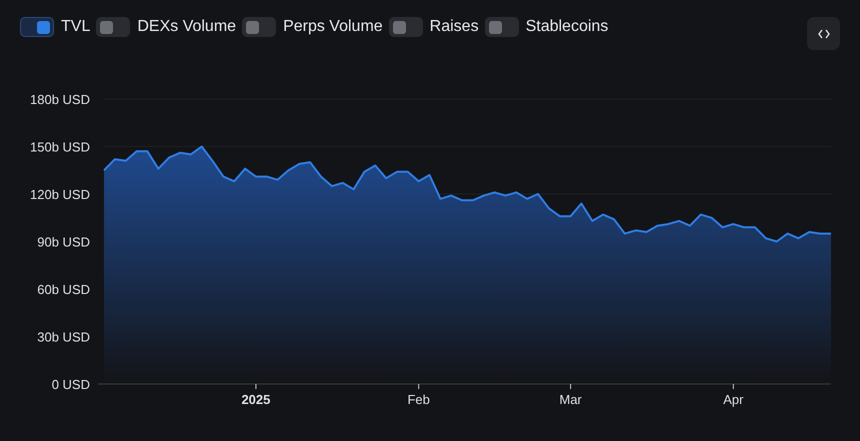 Image resolution: width=860 pixels, height=441 pixels. I want to click on embed-code-button, so click(823, 33).